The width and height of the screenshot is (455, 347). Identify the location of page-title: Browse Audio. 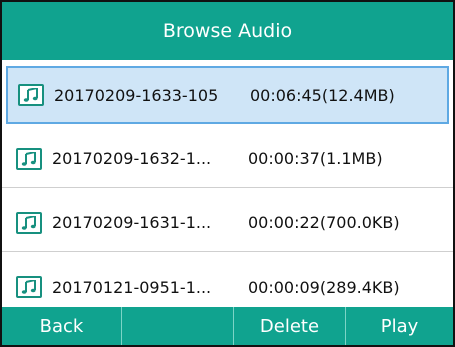
(227, 31).